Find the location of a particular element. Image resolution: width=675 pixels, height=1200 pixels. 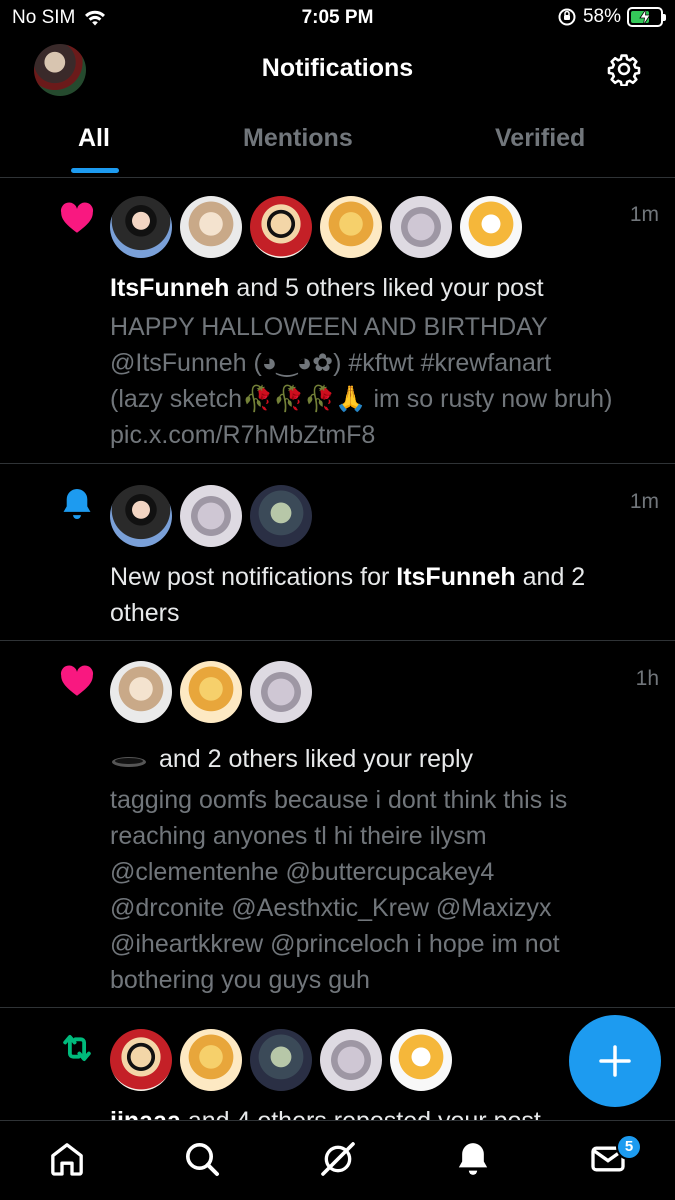

header: Notifications is located at coordinates (337, 70).